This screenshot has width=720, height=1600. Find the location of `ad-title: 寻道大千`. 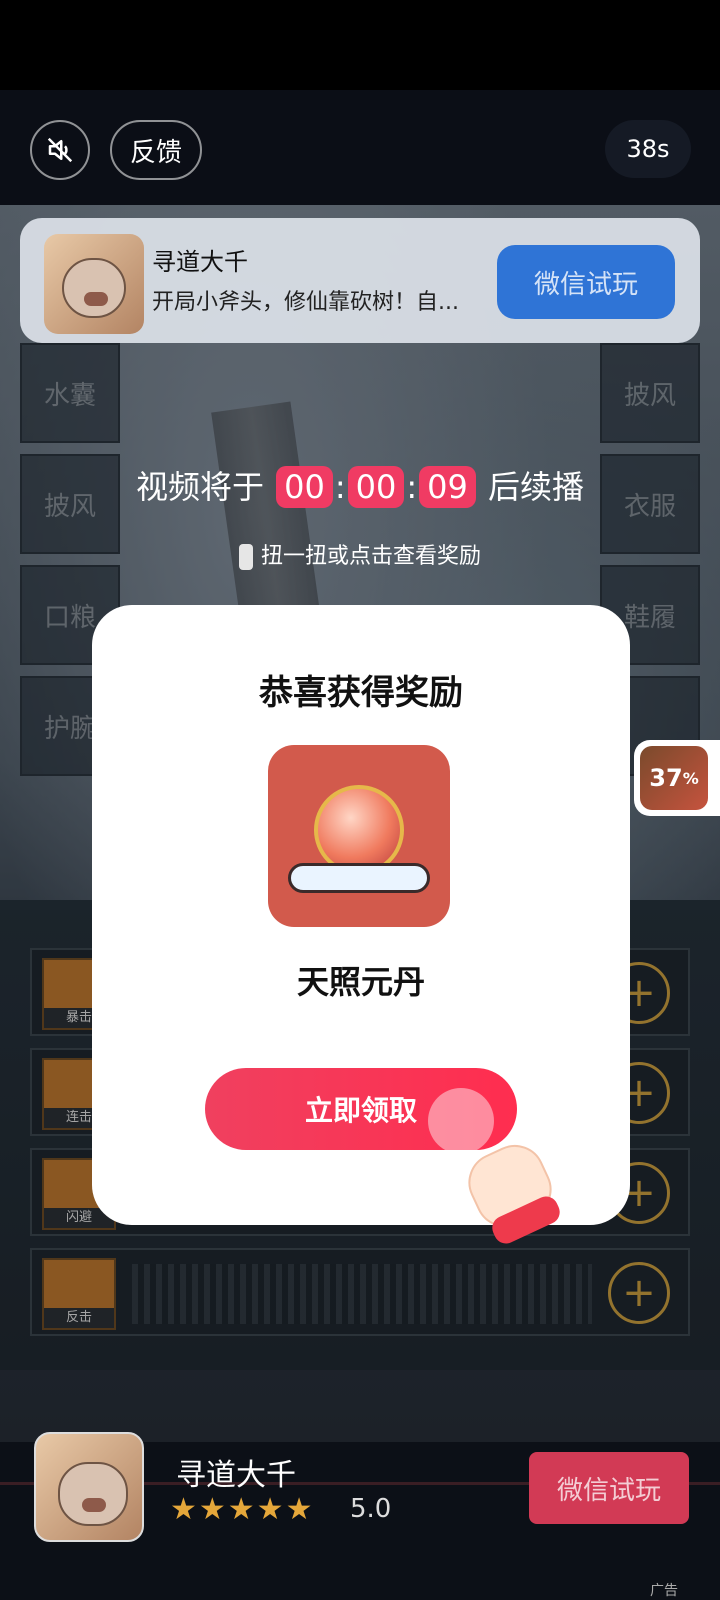

ad-title: 寻道大千 is located at coordinates (200, 262).